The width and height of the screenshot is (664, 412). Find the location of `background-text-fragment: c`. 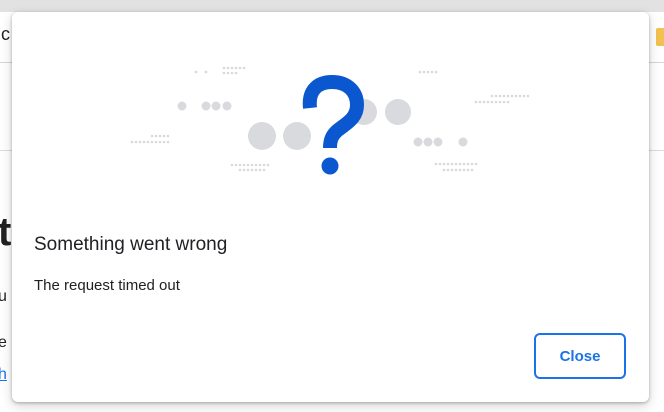

background-text-fragment: c is located at coordinates (5, 34).